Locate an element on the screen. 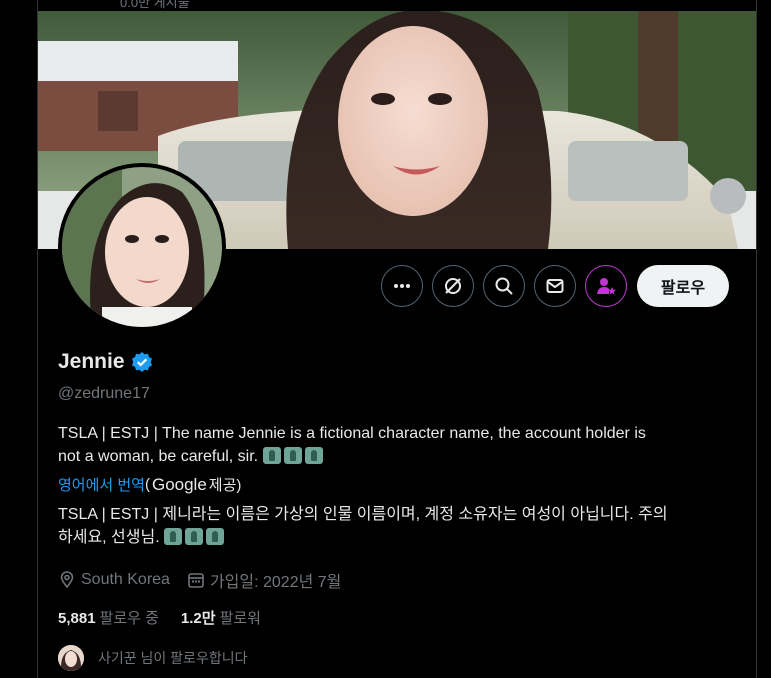 This screenshot has width=771, height=678. followed-by-text: 사기꾼 님이 팔로우합니다 is located at coordinates (173, 658).